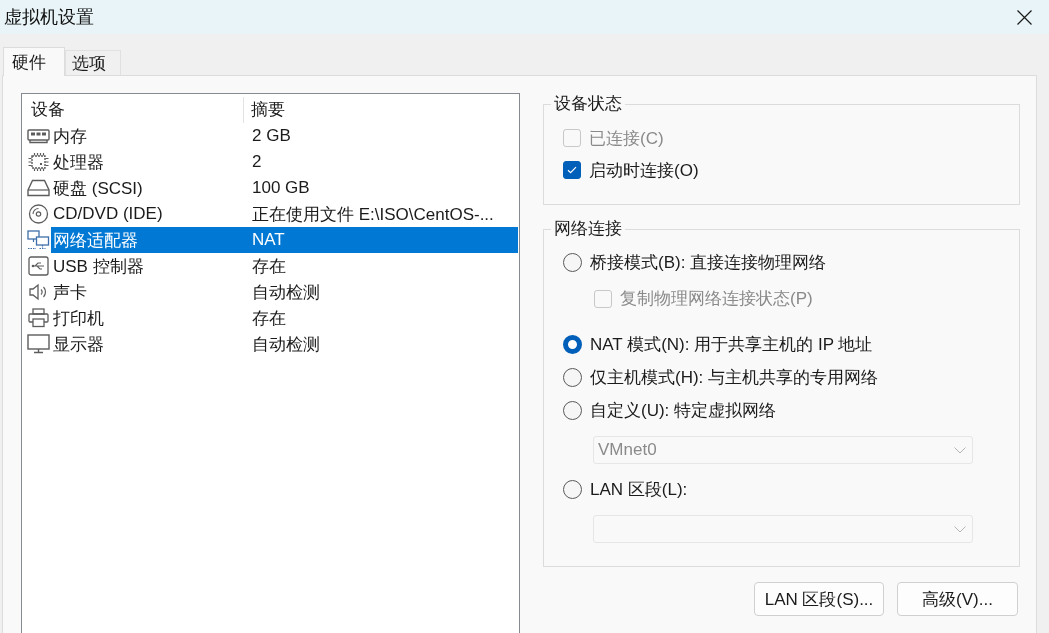 The image size is (1049, 633). What do you see at coordinates (38, 266) in the screenshot?
I see `usb-icon` at bounding box center [38, 266].